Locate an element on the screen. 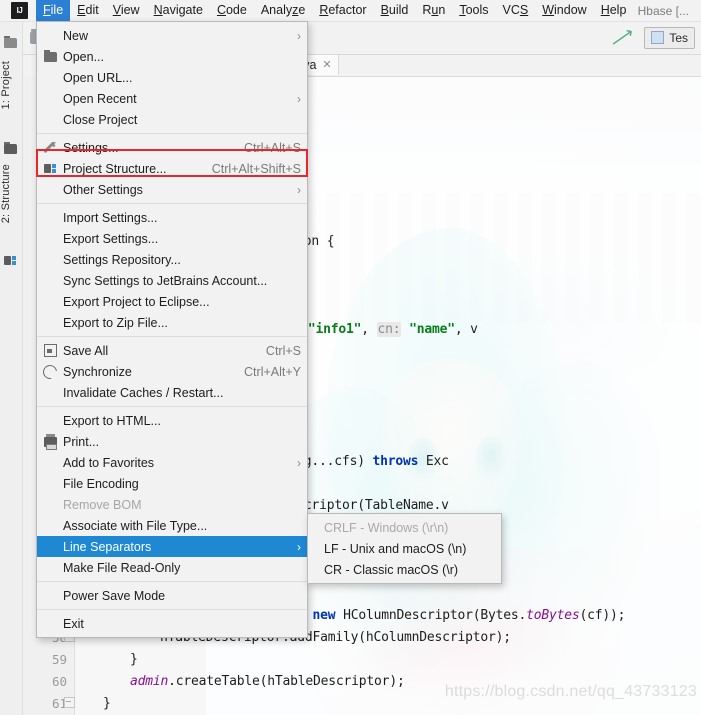 The image size is (701, 715). menu-item-label: Make File Read-Only is located at coordinates (122, 567).